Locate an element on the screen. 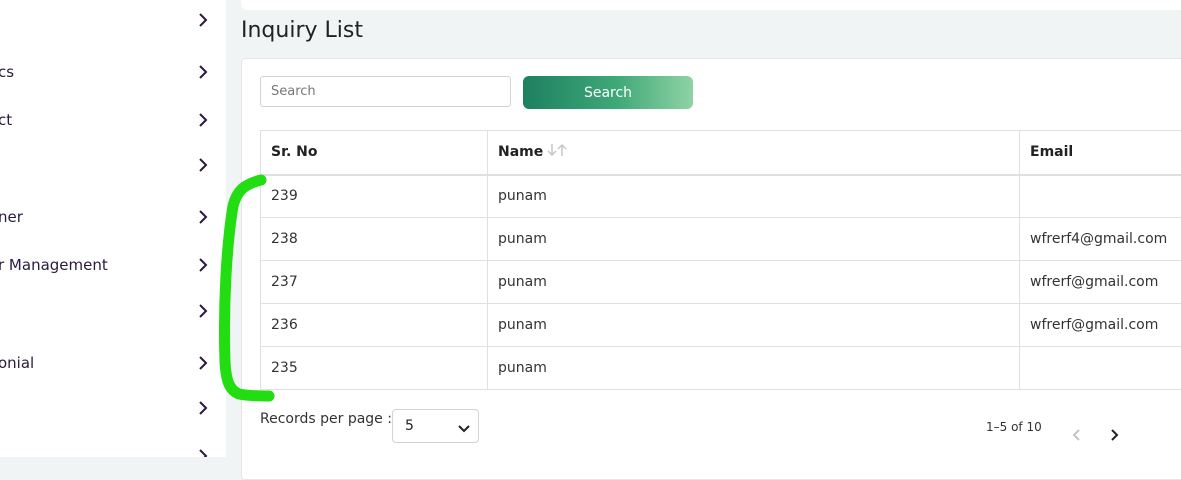 The height and width of the screenshot is (480, 1181). cell-sr-no: 238 is located at coordinates (374, 239).